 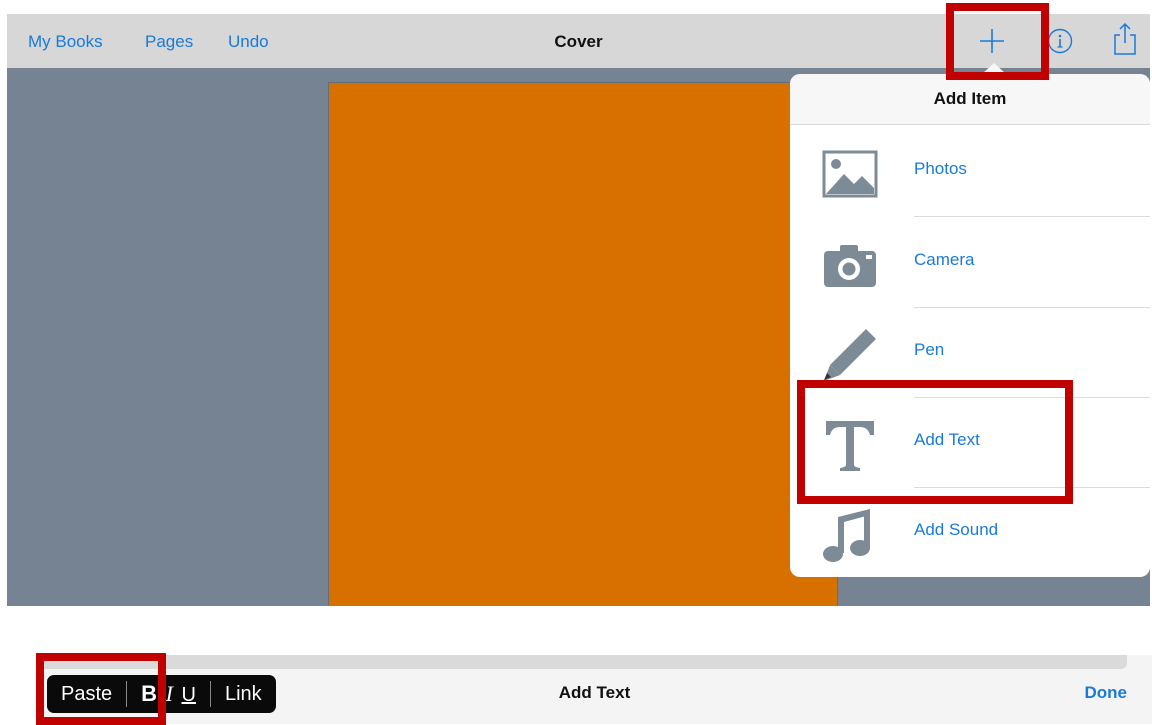 I want to click on menu-item-label: Photos, so click(x=940, y=168).